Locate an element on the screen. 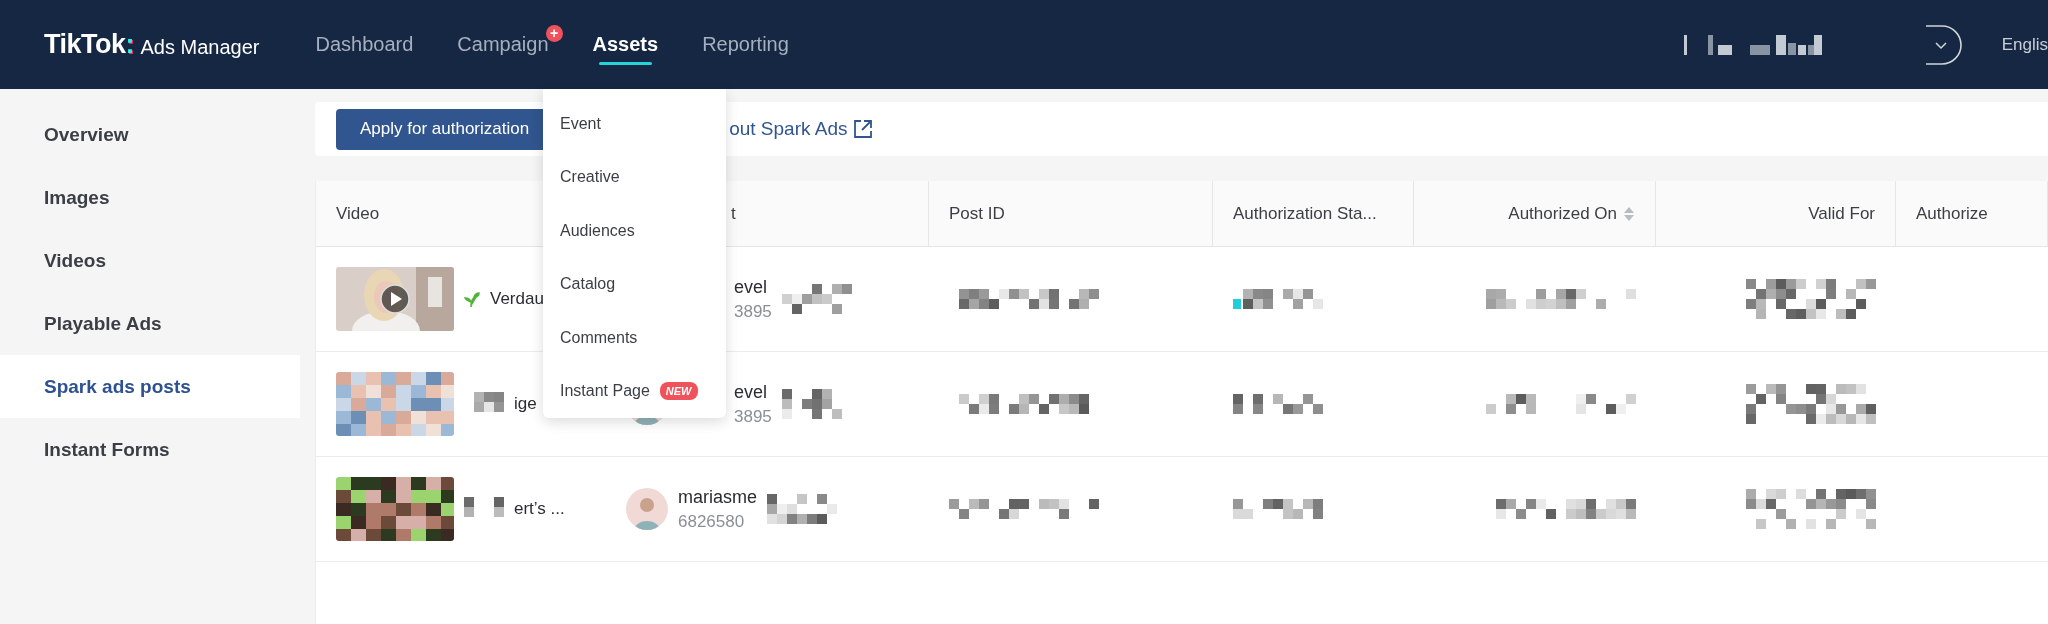 The width and height of the screenshot is (2048, 624). account-name: mariasme is located at coordinates (717, 497).